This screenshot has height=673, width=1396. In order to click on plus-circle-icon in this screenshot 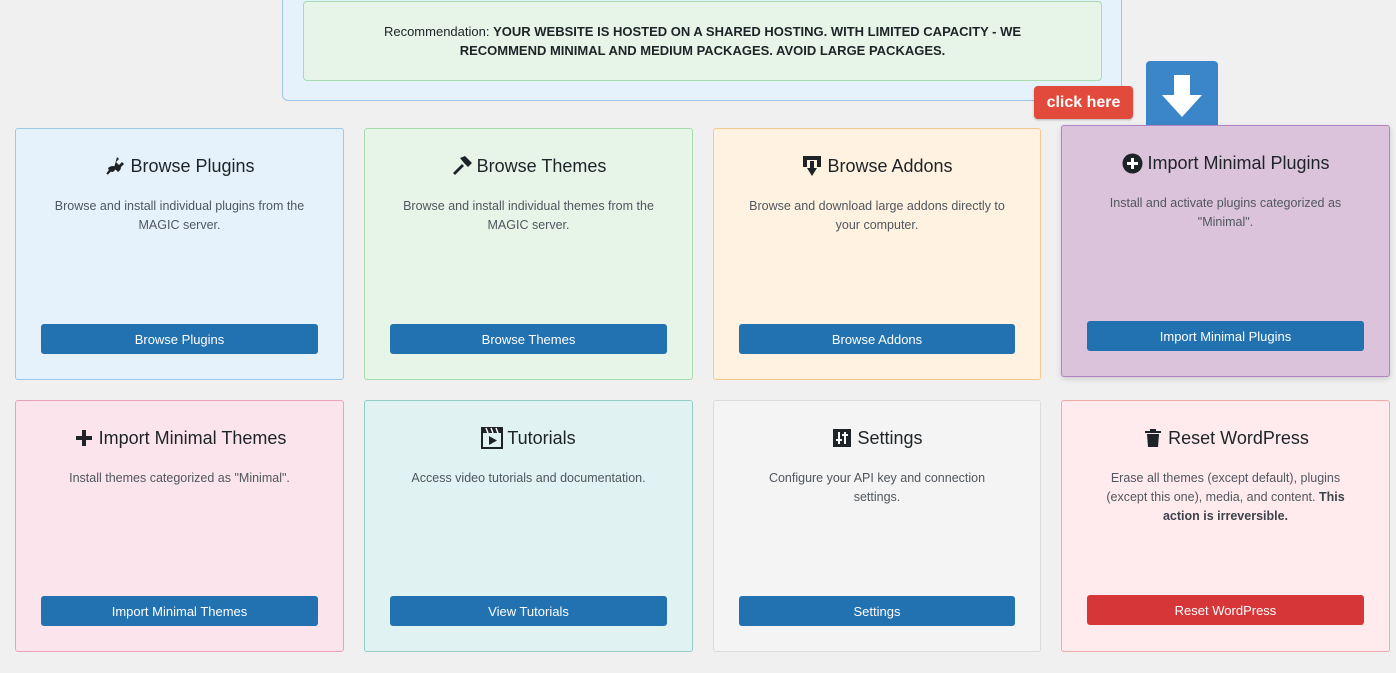, I will do `click(1132, 163)`.